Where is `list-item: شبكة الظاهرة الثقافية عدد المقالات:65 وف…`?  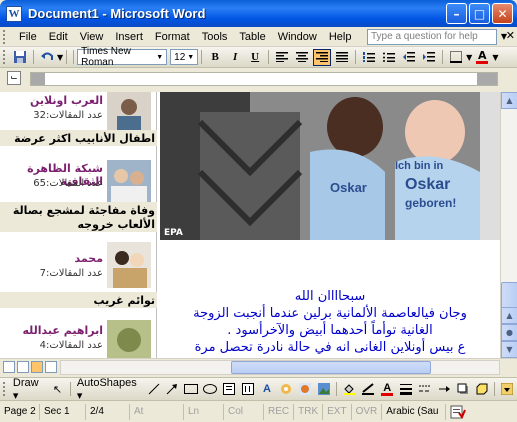 list-item: شبكة الظاهرة الثقافية عدد المقالات:65 وف… is located at coordinates (78, 199).